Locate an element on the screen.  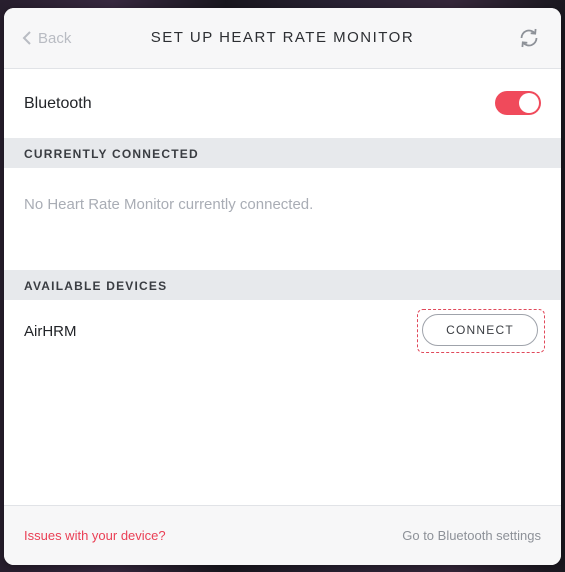
modal-header: Back SET UP HEART RATE MONITOR is located at coordinates (282, 38).